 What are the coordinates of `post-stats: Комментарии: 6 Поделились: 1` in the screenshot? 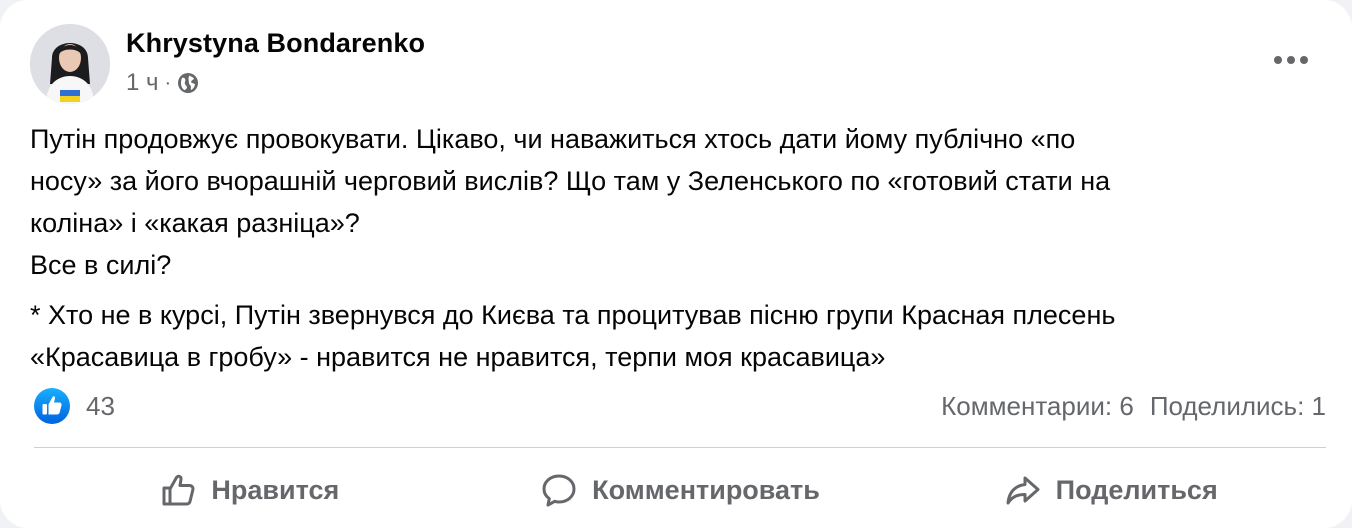 It's located at (1133, 406).